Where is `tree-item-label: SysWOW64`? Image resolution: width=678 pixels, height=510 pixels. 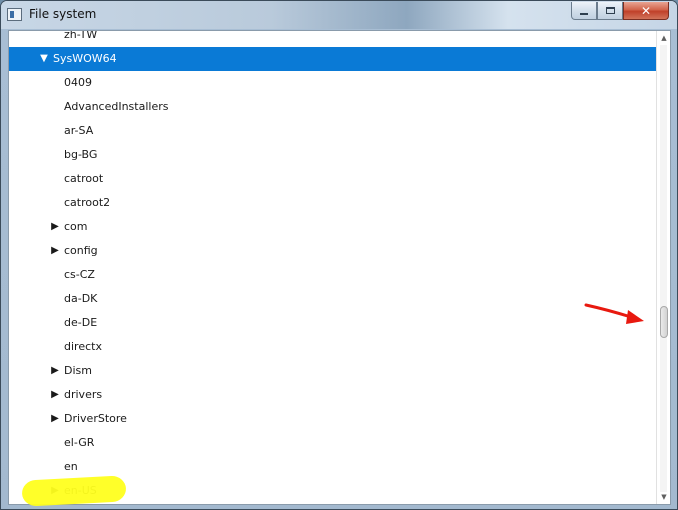
tree-item-label: SysWOW64 is located at coordinates (85, 58).